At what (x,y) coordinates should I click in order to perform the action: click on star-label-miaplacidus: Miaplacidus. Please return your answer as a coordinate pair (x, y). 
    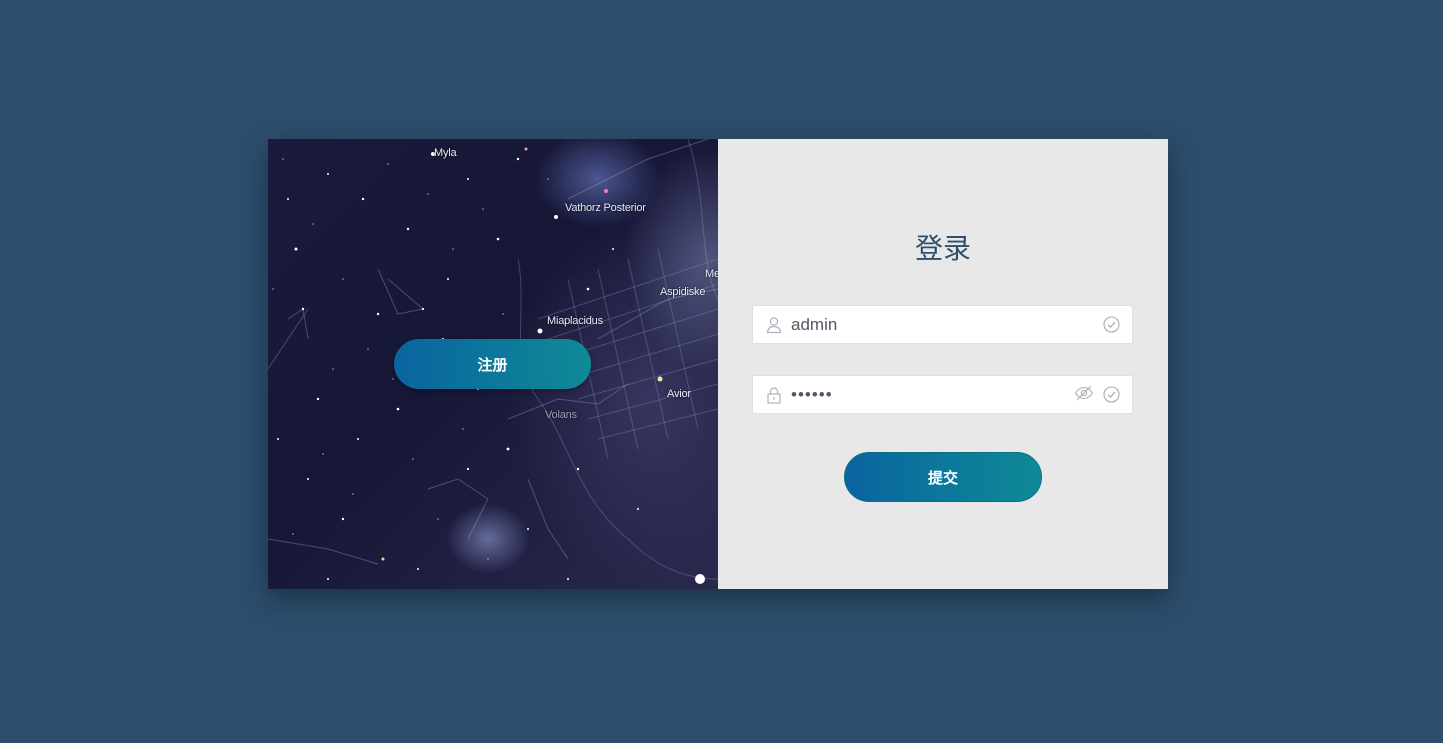
    Looking at the image, I should click on (575, 321).